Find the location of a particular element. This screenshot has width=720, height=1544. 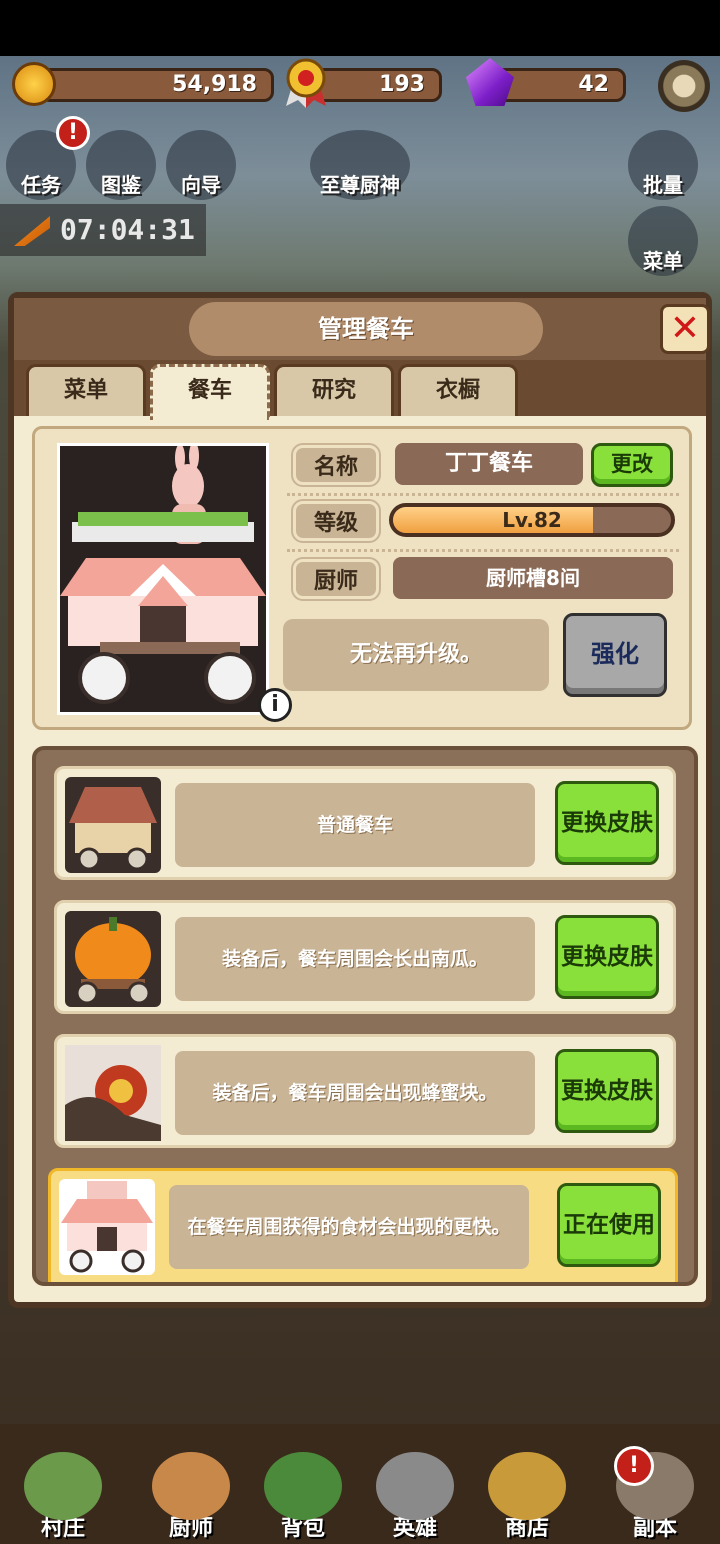

nav-shop: 商店 is located at coordinates (527, 1494).